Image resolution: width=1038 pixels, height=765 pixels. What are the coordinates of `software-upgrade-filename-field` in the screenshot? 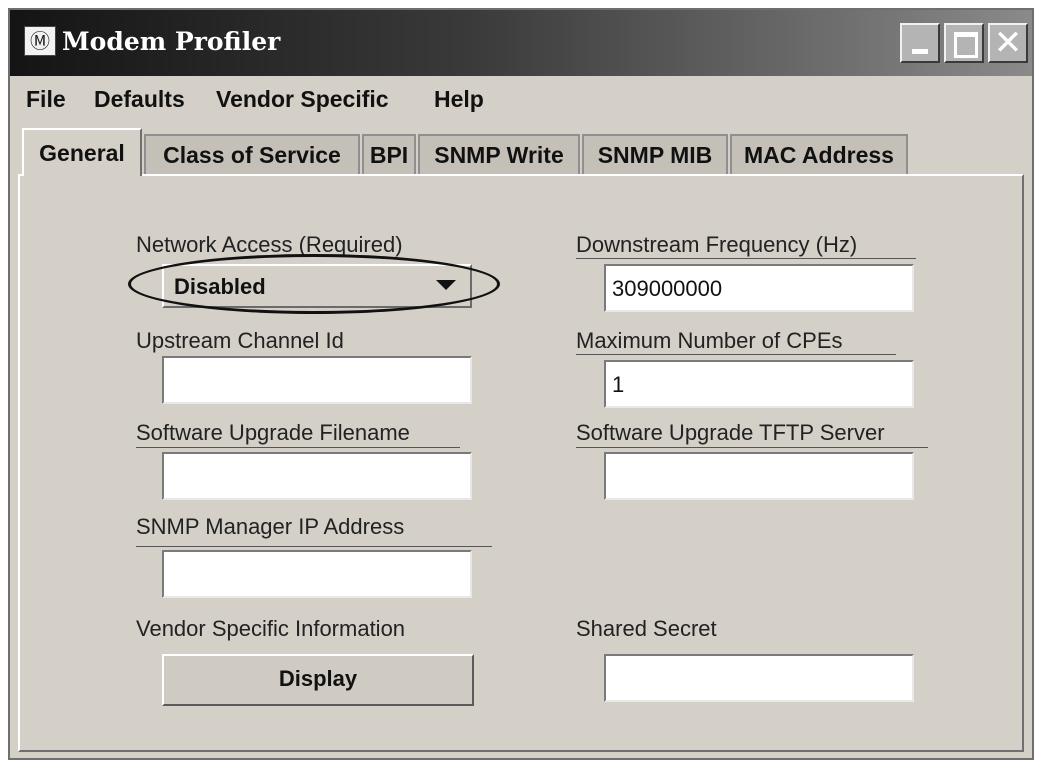 It's located at (317, 476).